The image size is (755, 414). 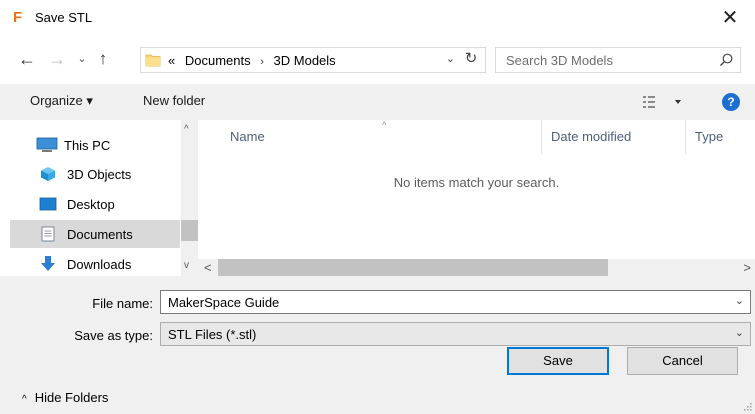 I want to click on window-title: Save STL, so click(x=64, y=17).